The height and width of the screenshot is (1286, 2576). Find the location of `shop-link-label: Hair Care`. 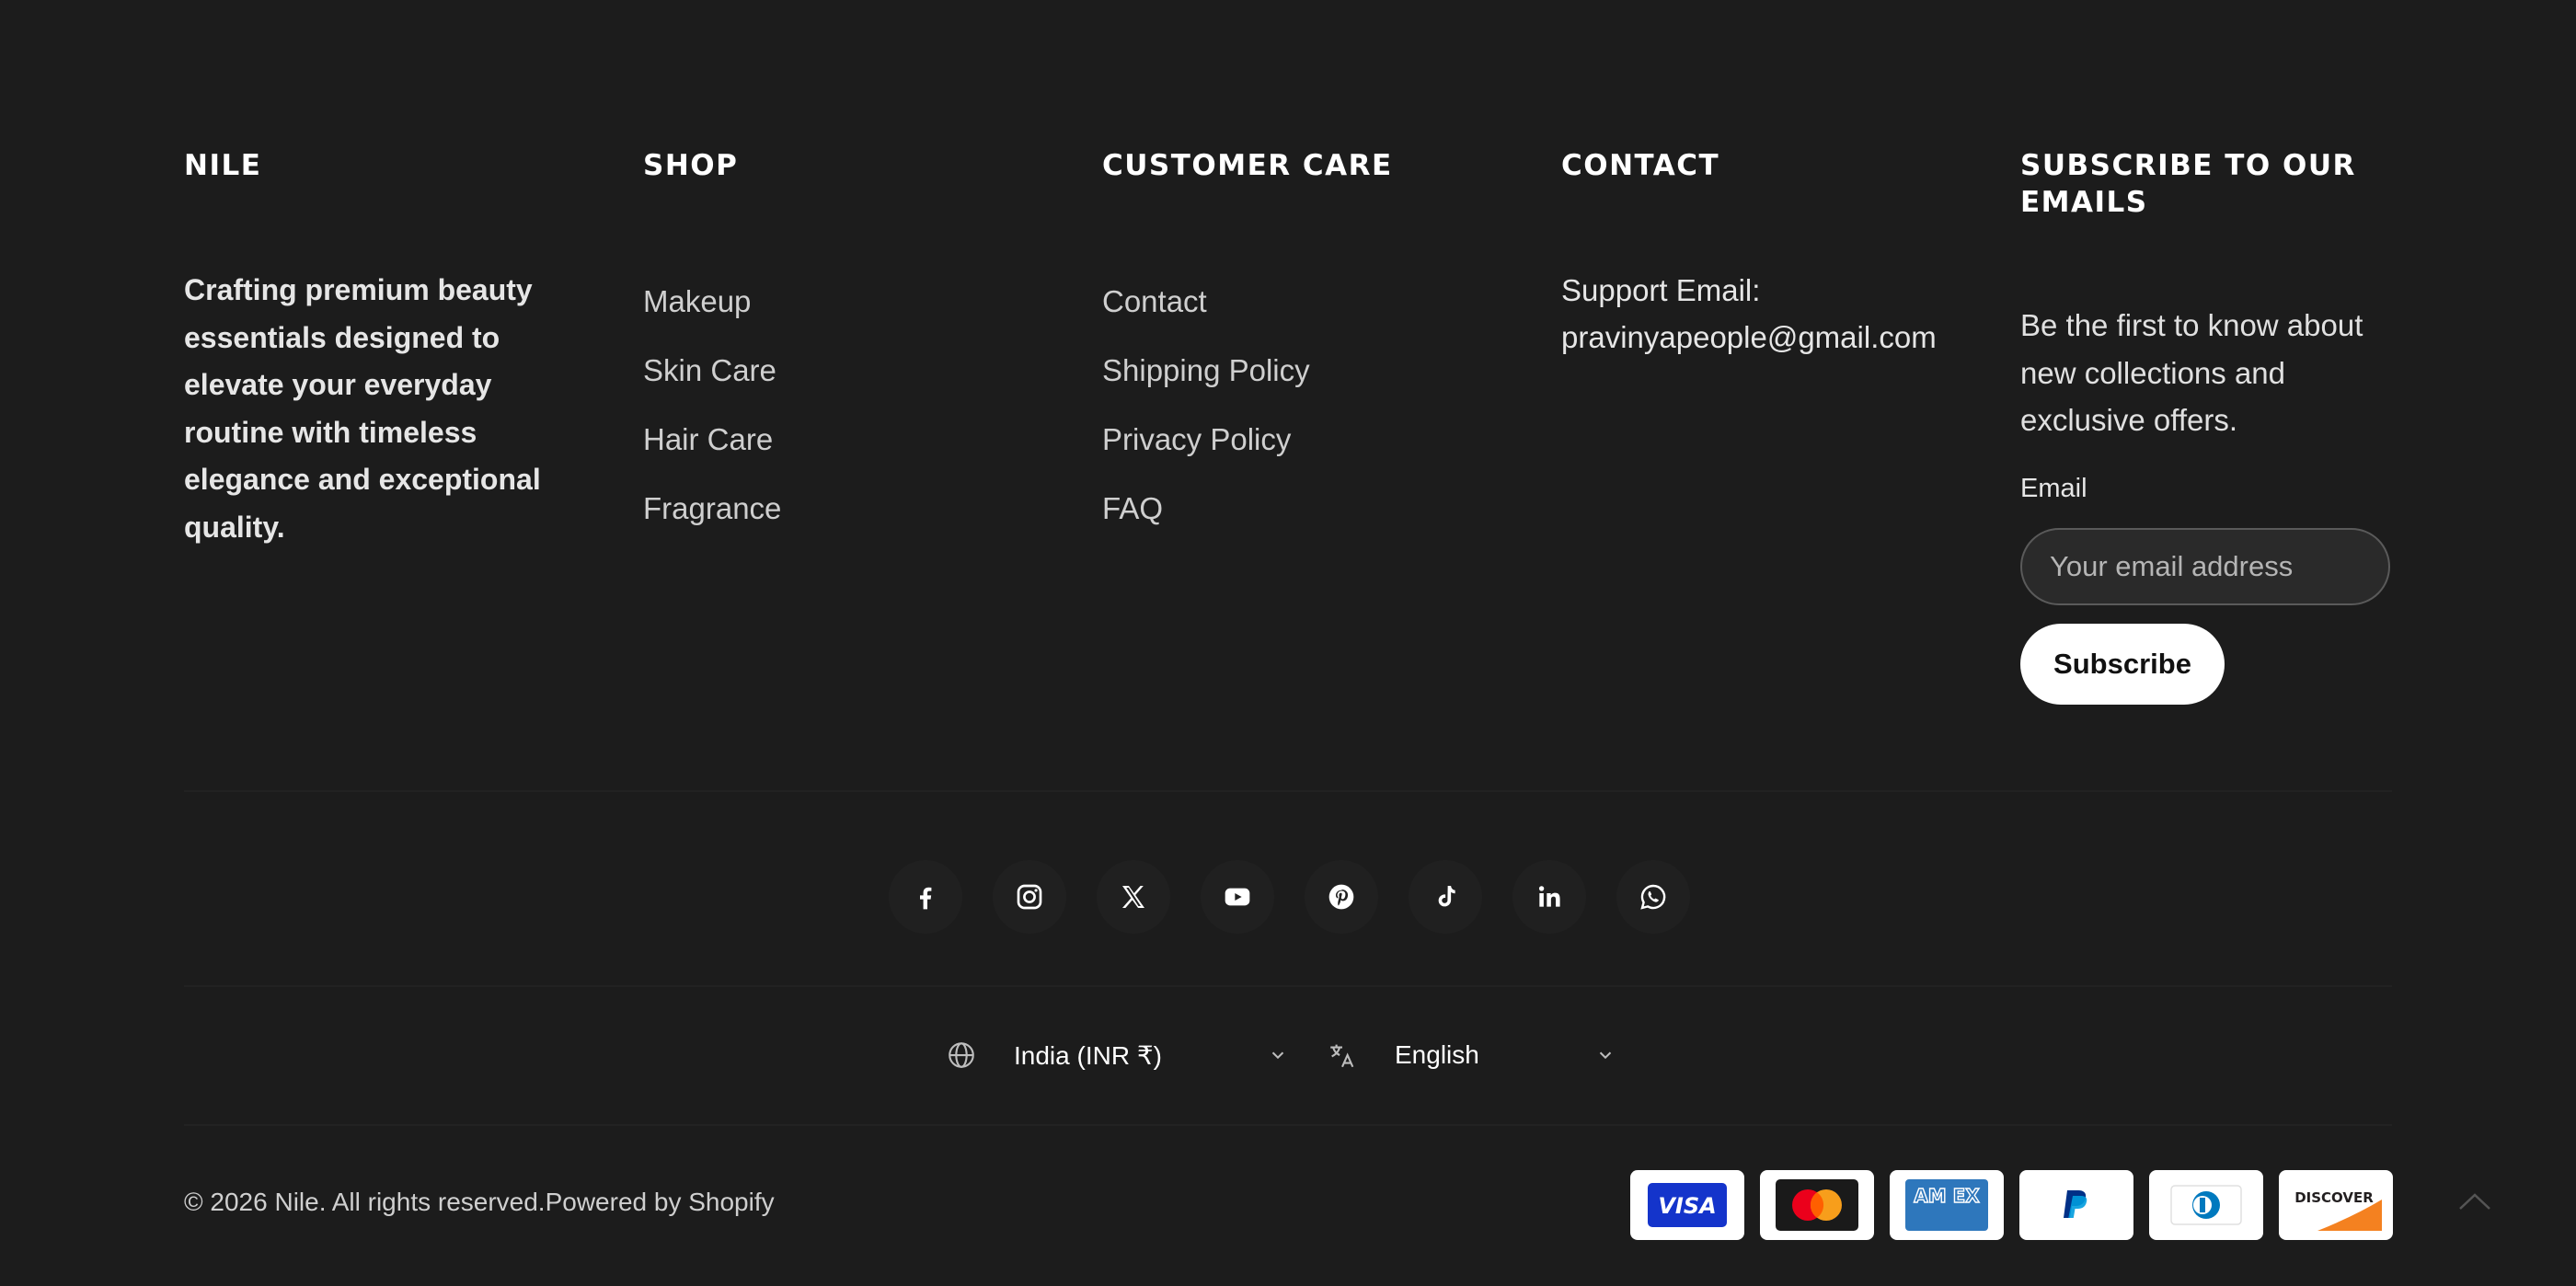

shop-link-label: Hair Care is located at coordinates (708, 439).